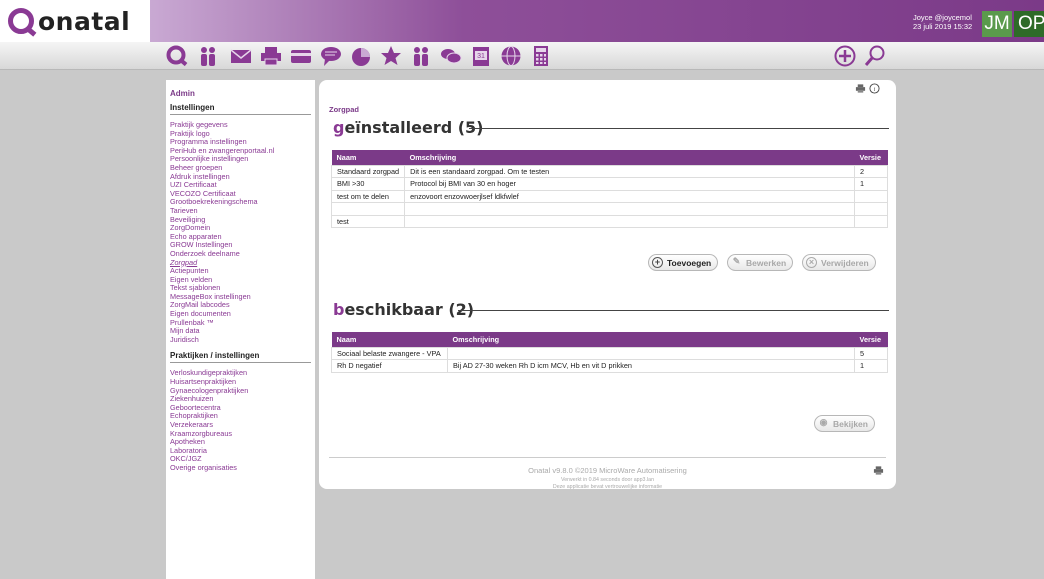 The image size is (1044, 579). Describe the element at coordinates (331, 56) in the screenshot. I see `chat-icon` at that location.